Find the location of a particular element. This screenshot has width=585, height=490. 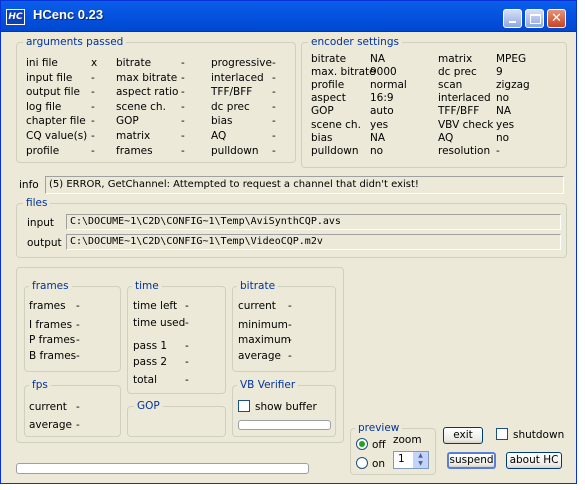

exit-button: exit is located at coordinates (463, 435).